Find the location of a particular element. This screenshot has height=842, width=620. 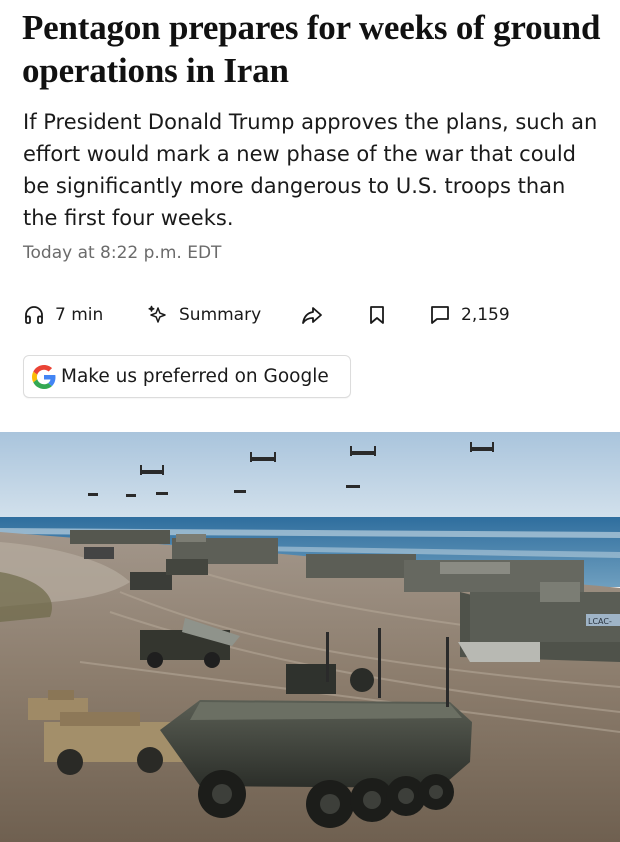

comment-count: 2,159 is located at coordinates (485, 315).